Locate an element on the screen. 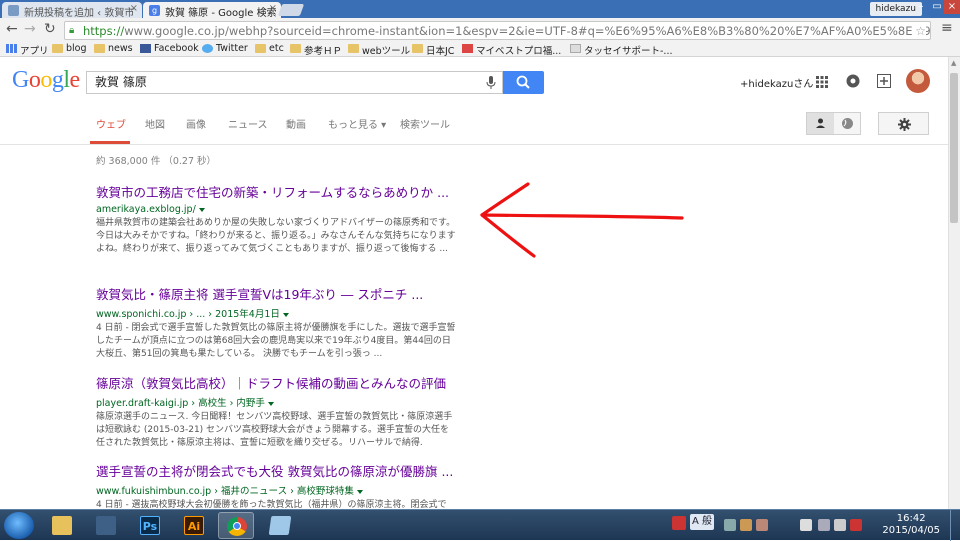 The image size is (960, 541). scroll-up-icon: ▲ is located at coordinates (953, 63).